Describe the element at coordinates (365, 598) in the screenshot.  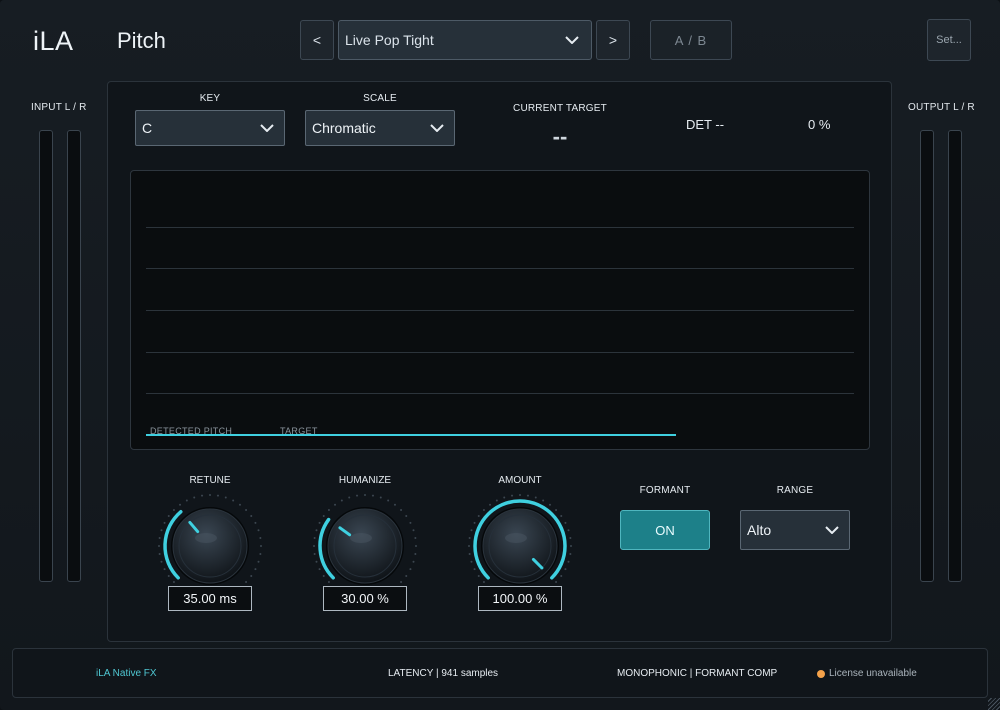
I see `humanize-value: 30.00 %` at that location.